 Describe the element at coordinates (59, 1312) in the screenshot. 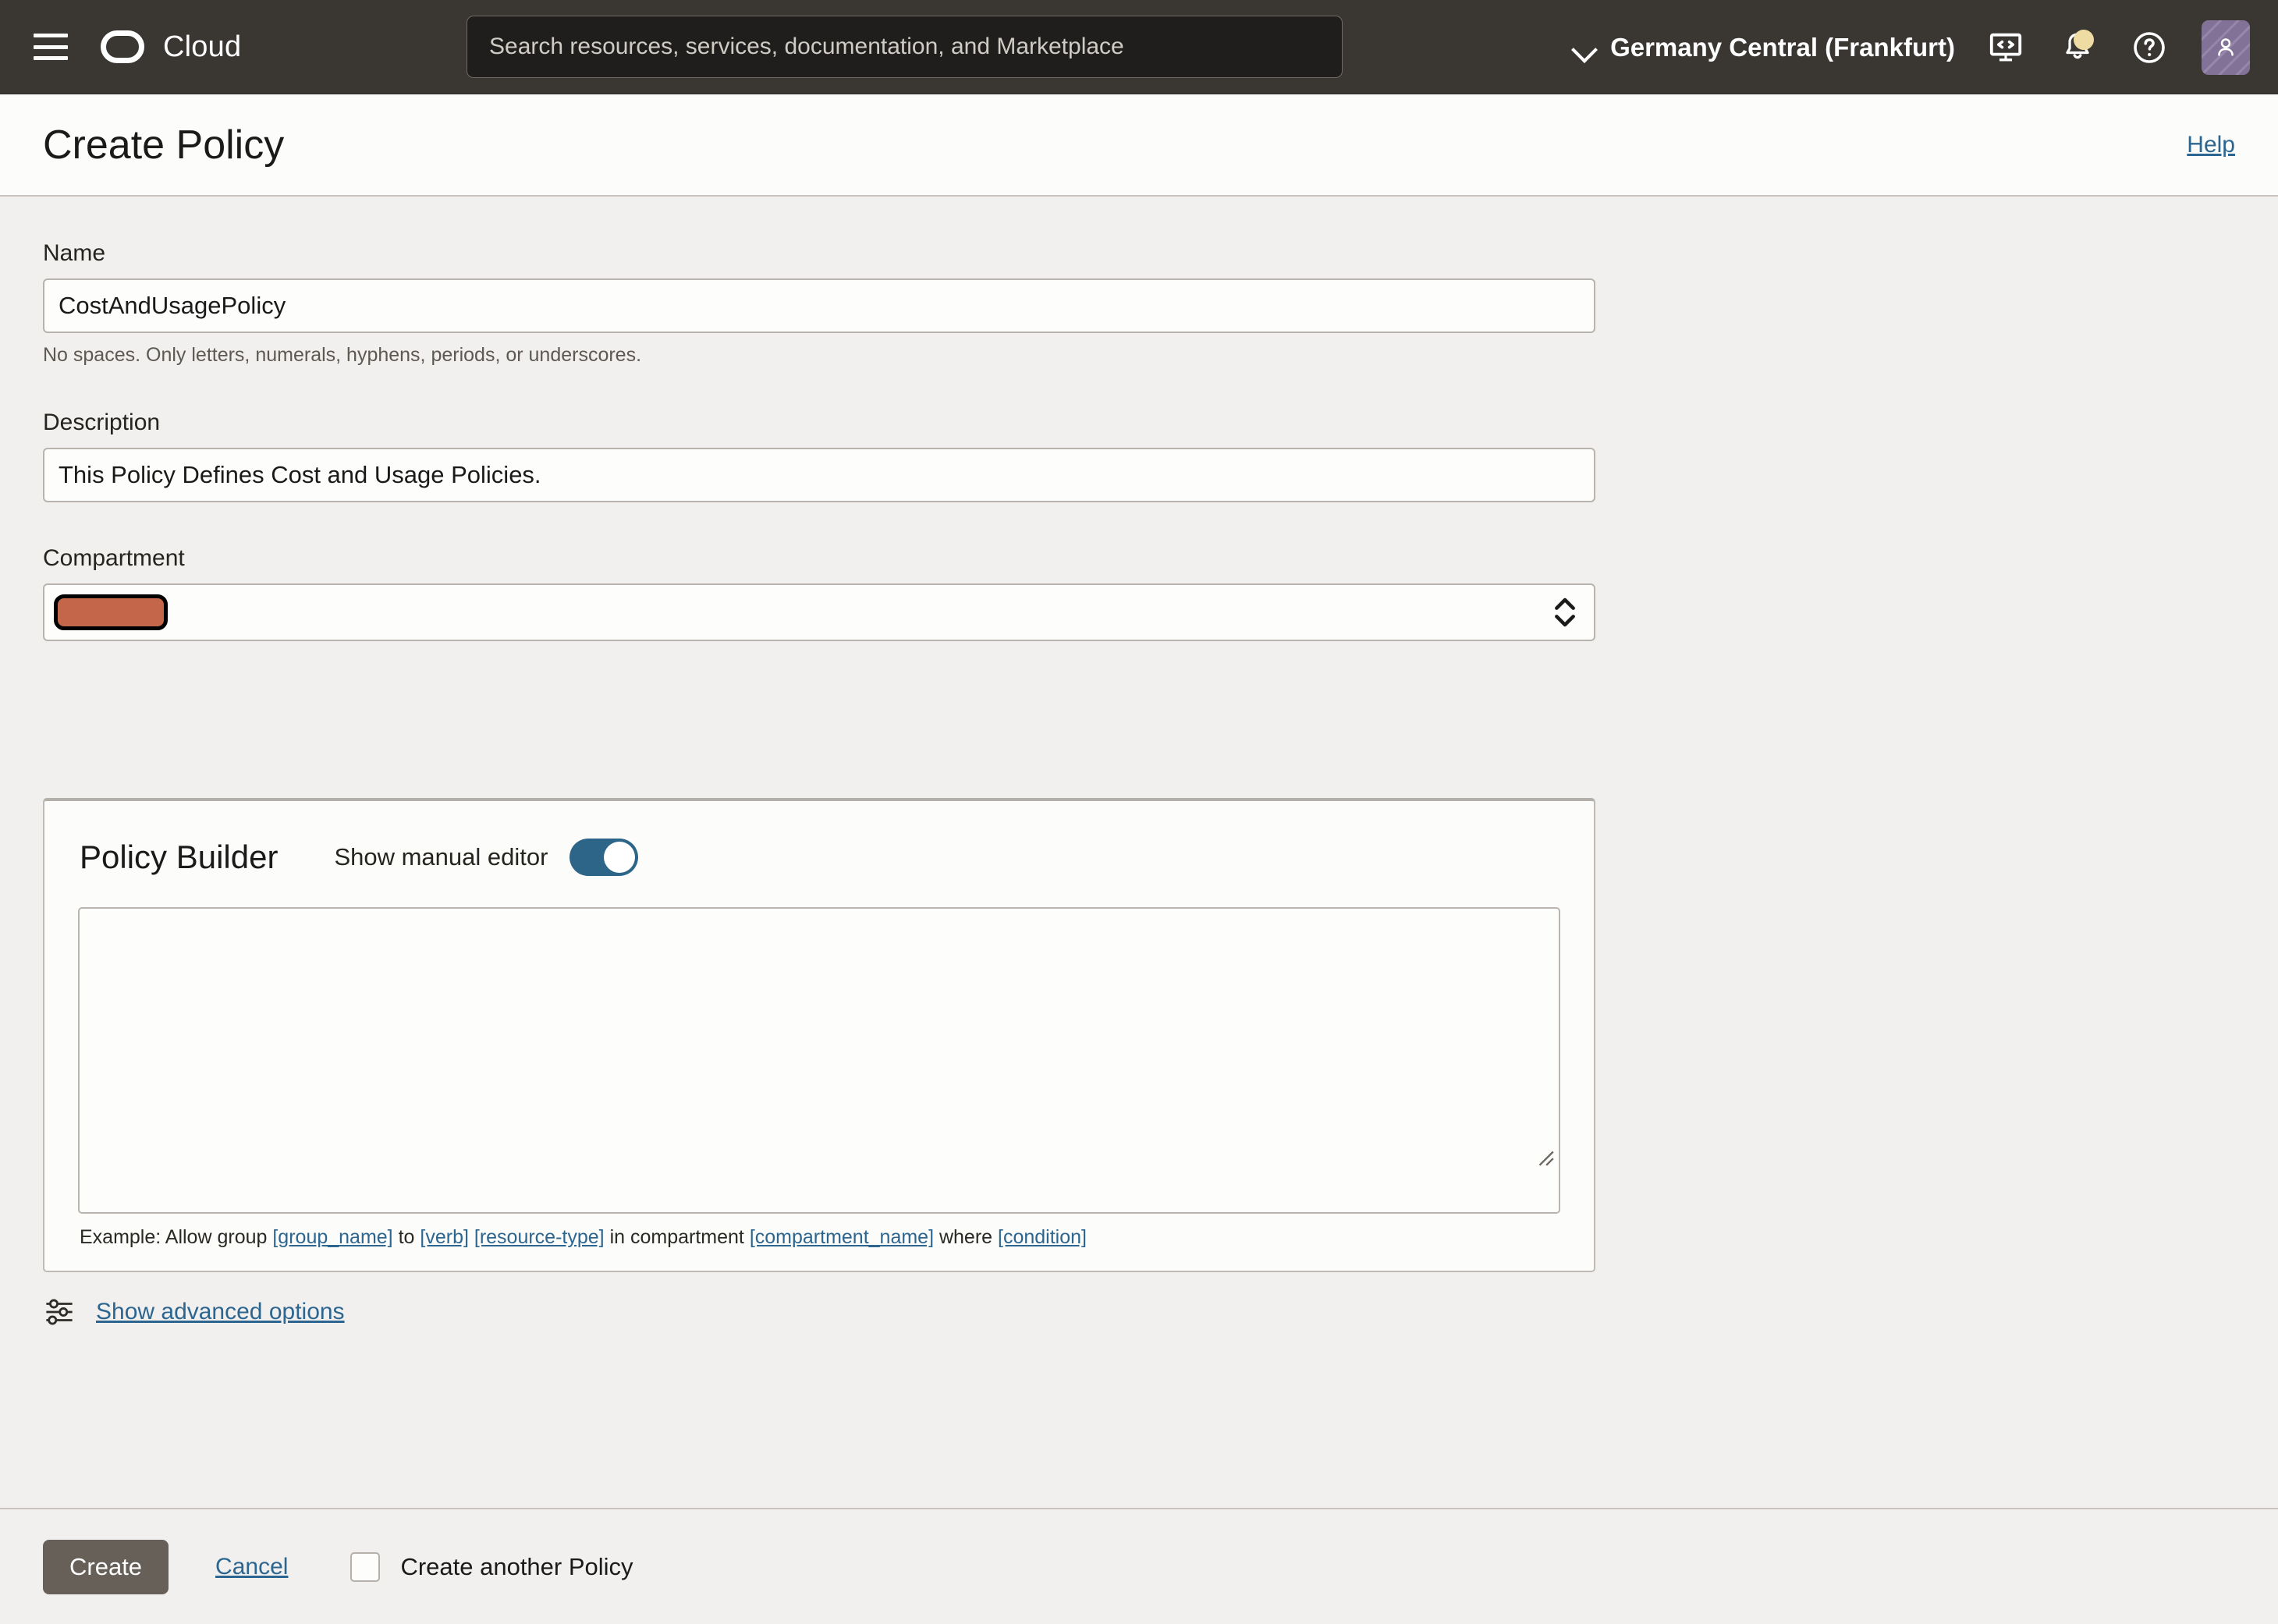

I see `sliders-icon` at that location.